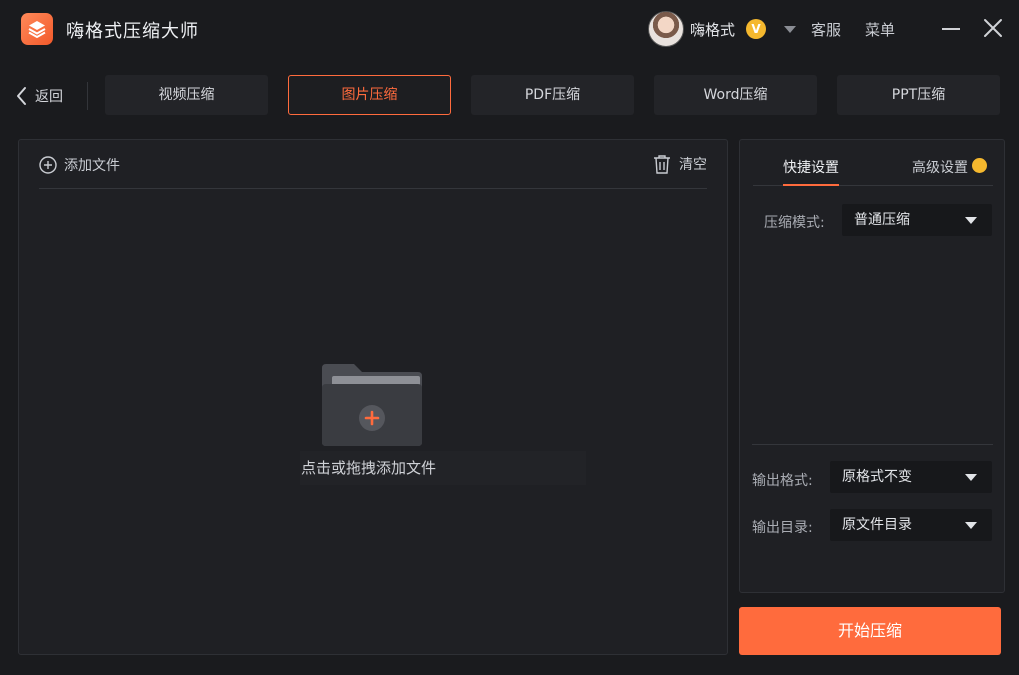  What do you see at coordinates (735, 95) in the screenshot?
I see `tab-word-compress: Word压缩` at bounding box center [735, 95].